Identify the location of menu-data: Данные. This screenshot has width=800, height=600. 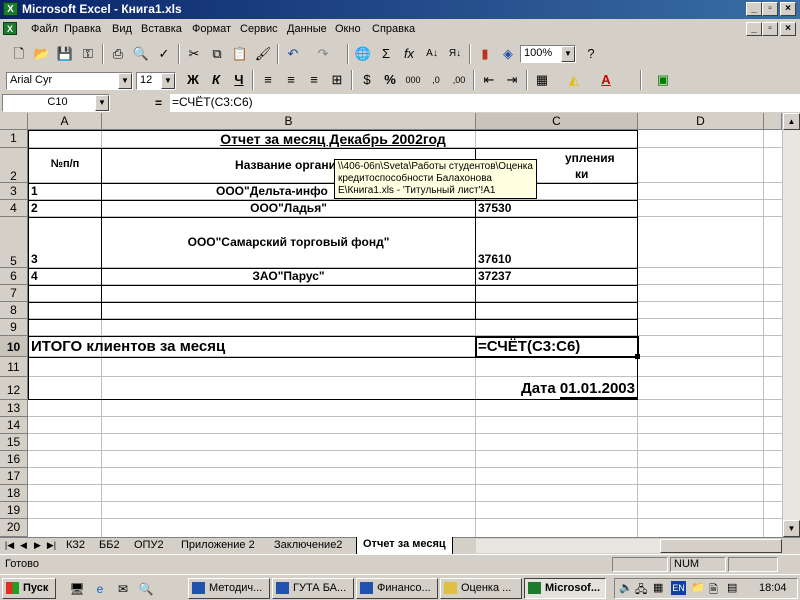
(307, 29).